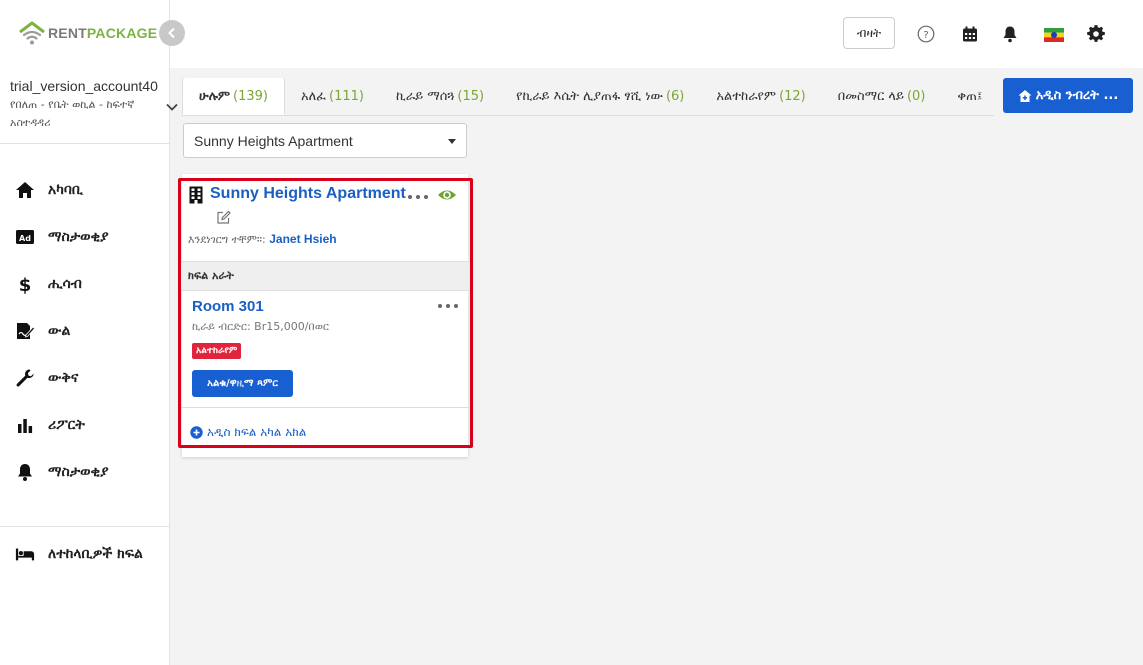 This screenshot has height=665, width=1143. I want to click on ad-icon: Ad, so click(25, 237).